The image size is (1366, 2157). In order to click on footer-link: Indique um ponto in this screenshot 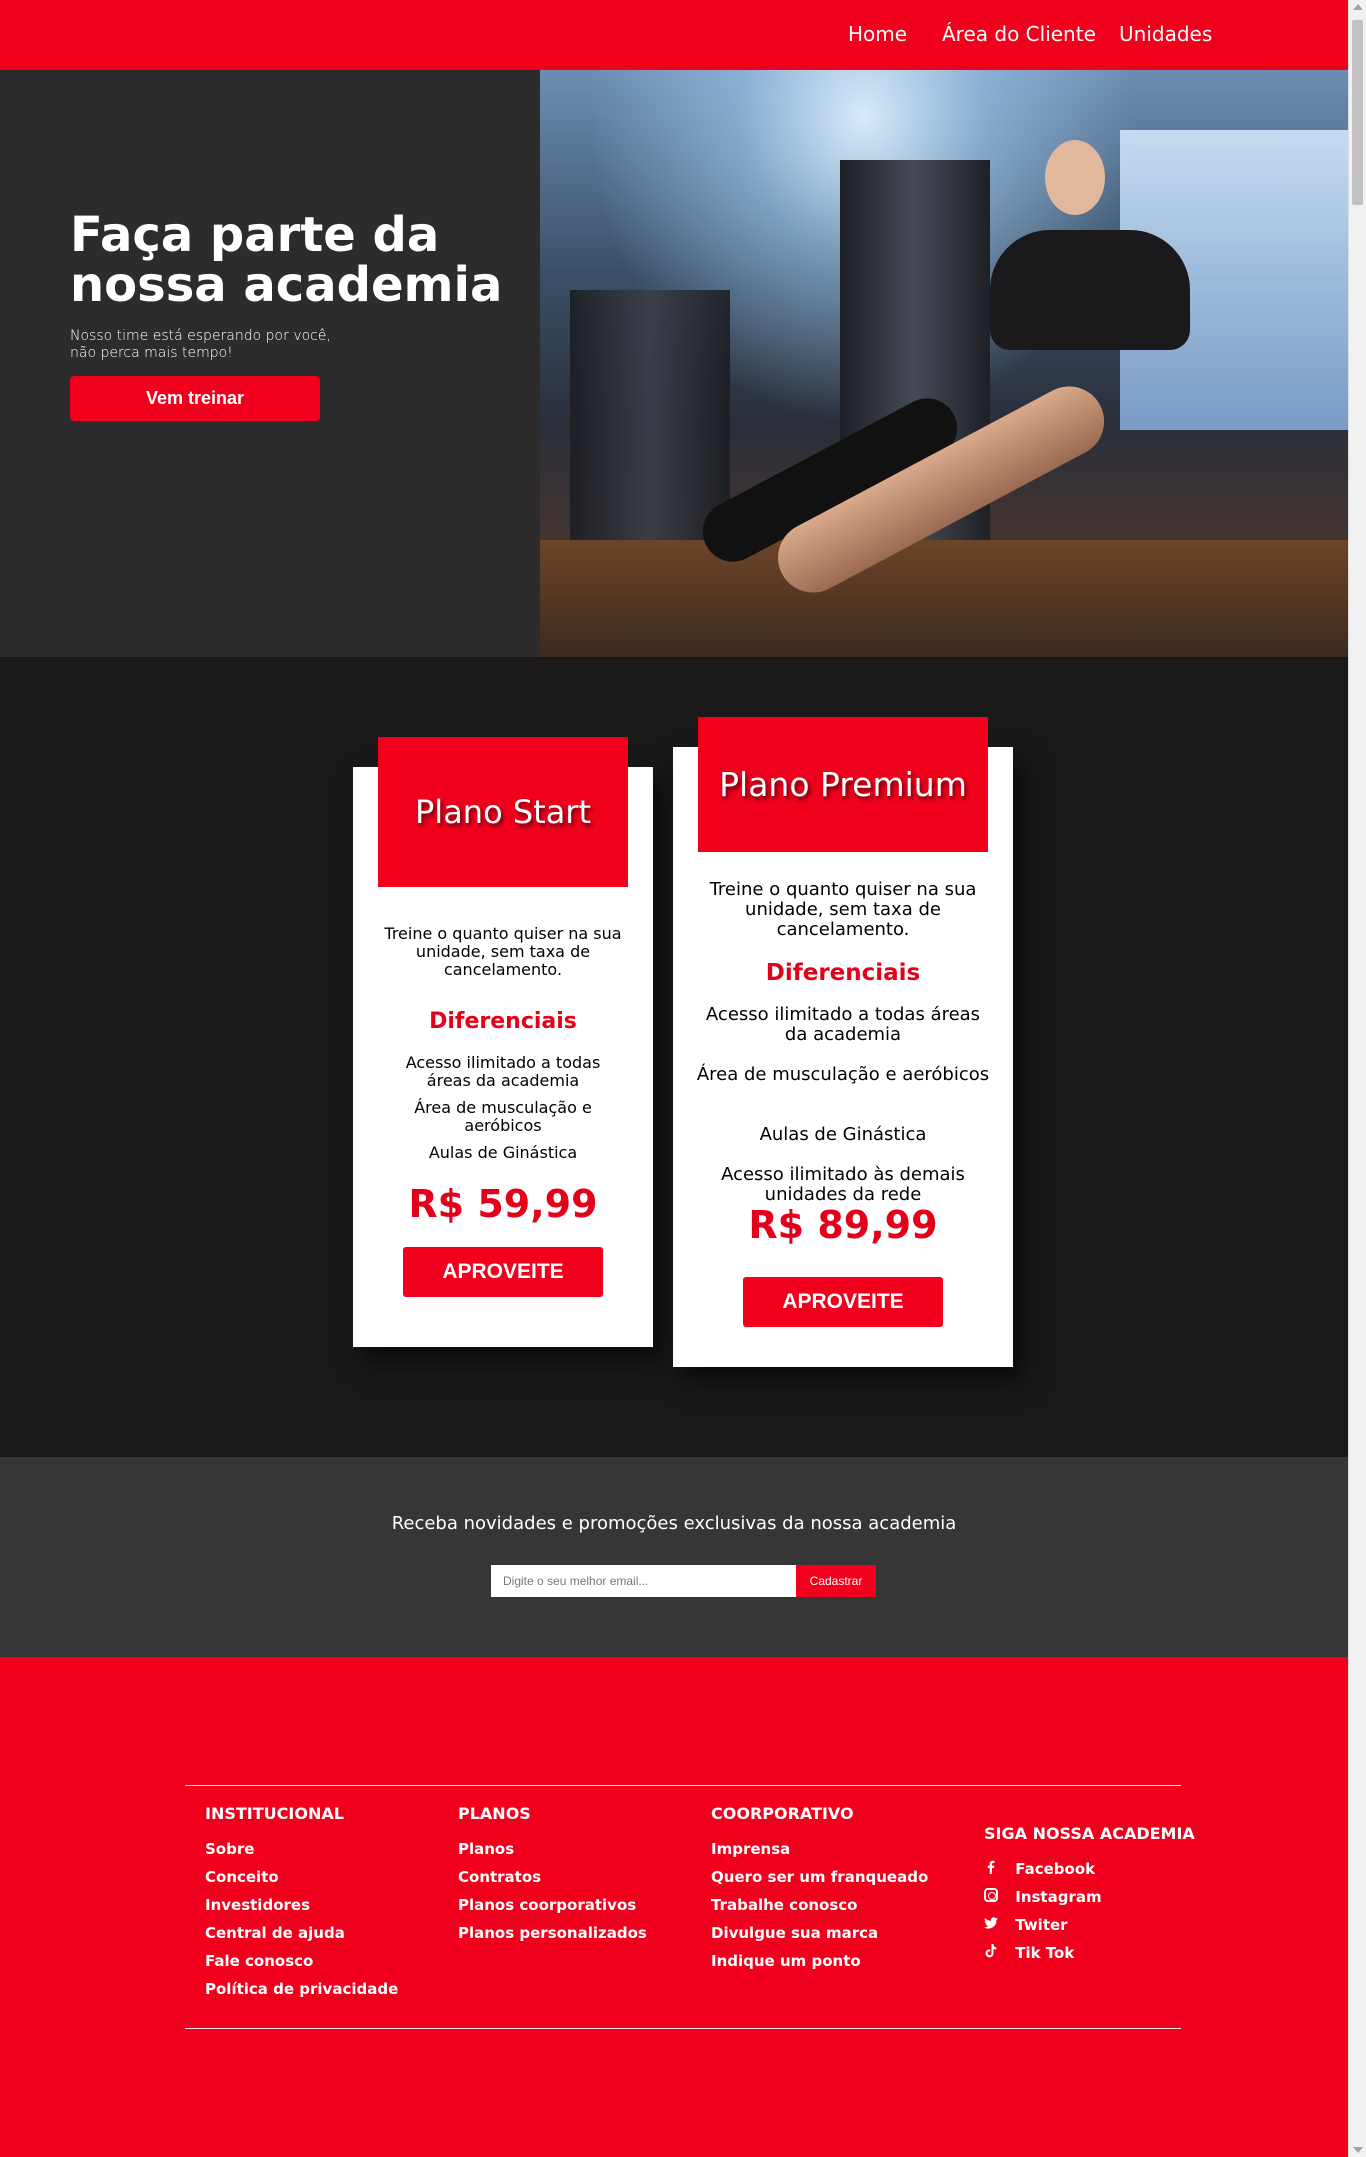, I will do `click(819, 1961)`.